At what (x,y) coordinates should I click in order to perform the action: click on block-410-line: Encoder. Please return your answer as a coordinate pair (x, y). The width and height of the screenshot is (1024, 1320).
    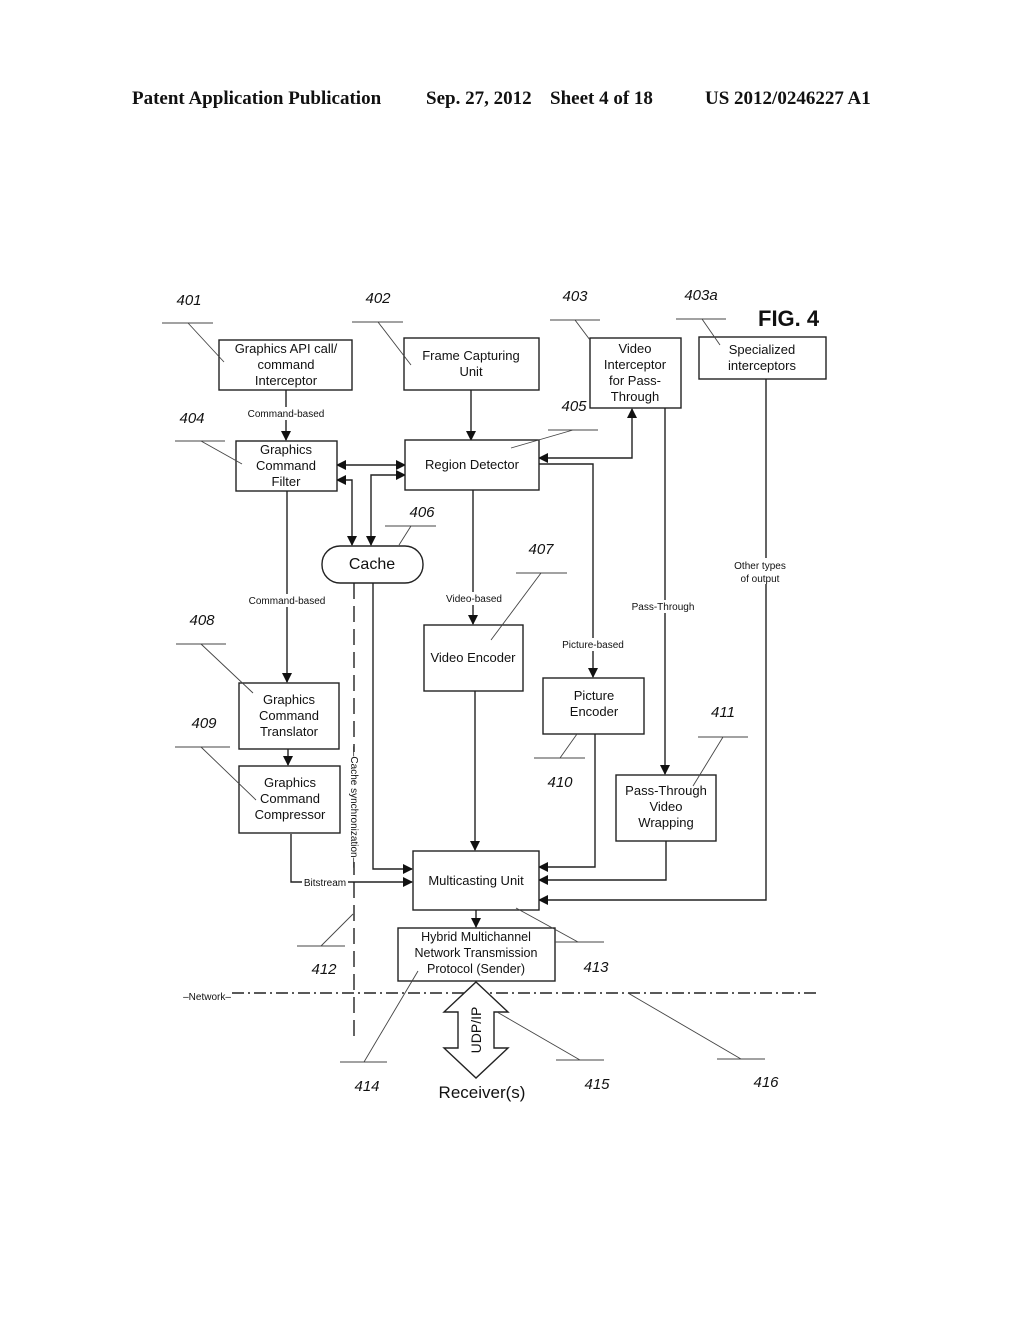
    Looking at the image, I should click on (594, 711).